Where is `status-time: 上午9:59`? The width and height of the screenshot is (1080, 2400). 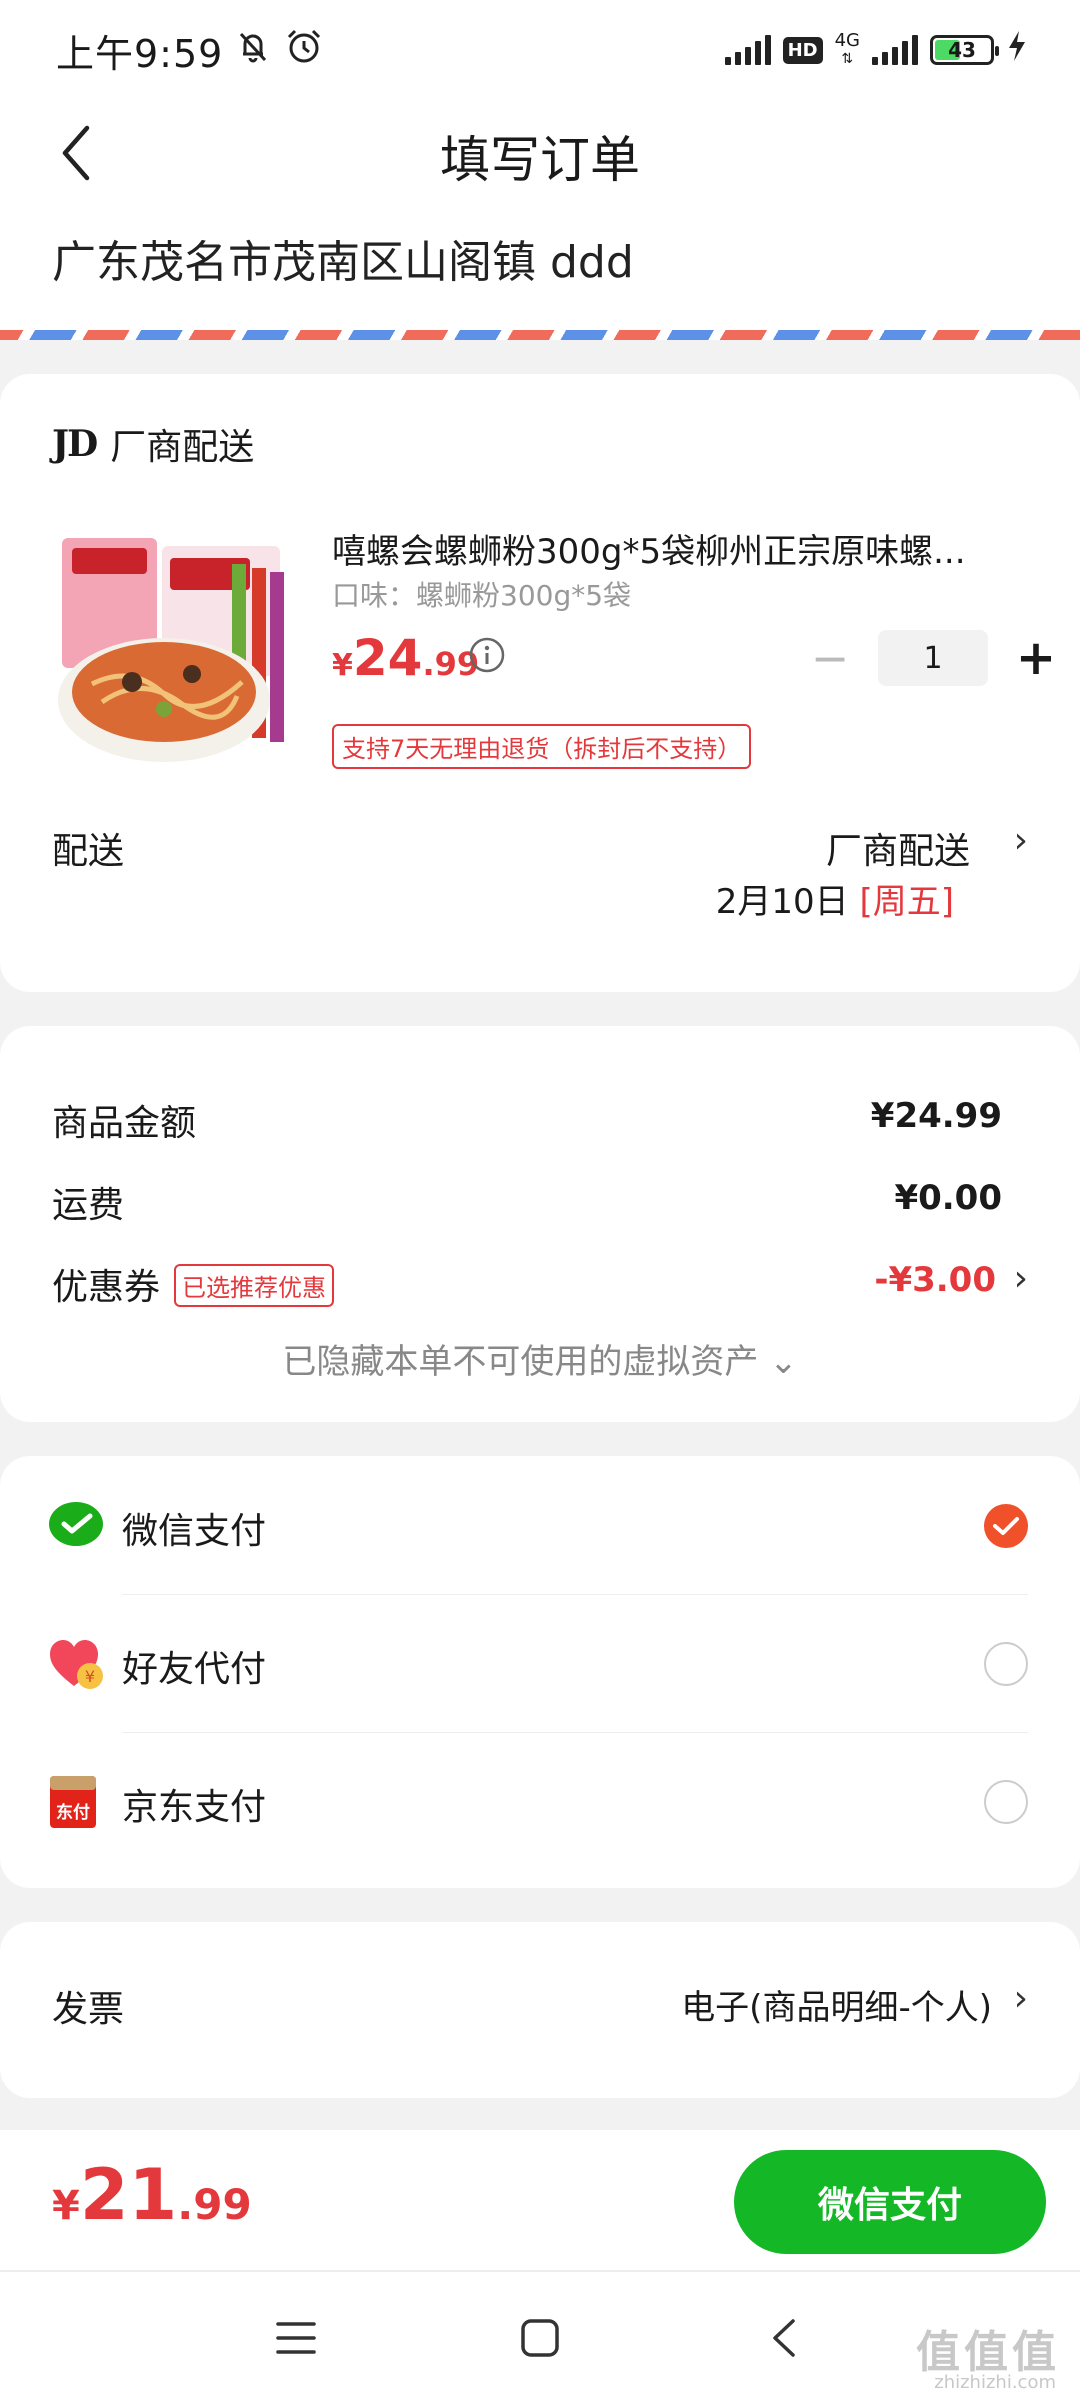
status-time: 上午9:59 is located at coordinates (140, 53).